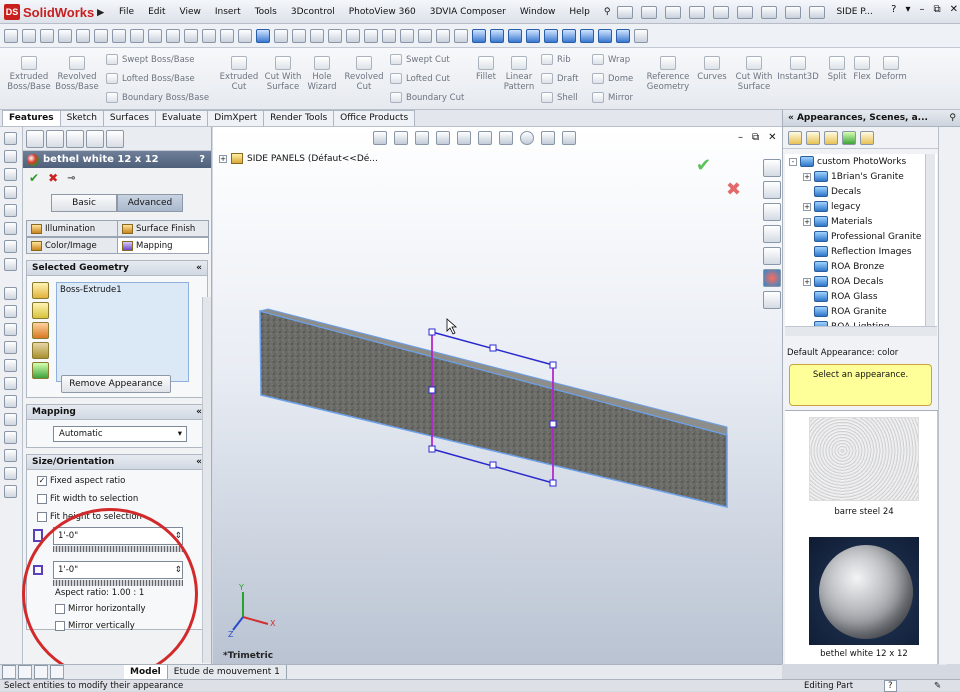 Image resolution: width=960 pixels, height=692 pixels. I want to click on shell-button: Shell, so click(559, 97).